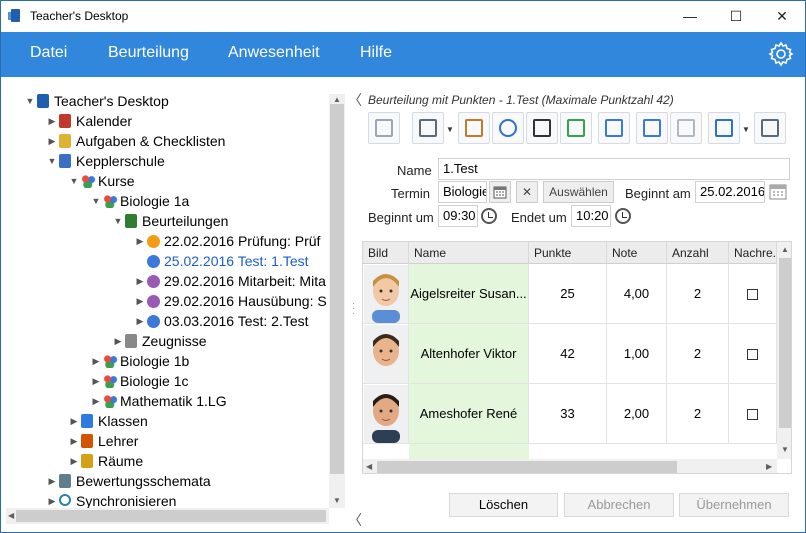  Describe the element at coordinates (376, 53) in the screenshot. I see `menu-hilfe: Hilfe` at that location.